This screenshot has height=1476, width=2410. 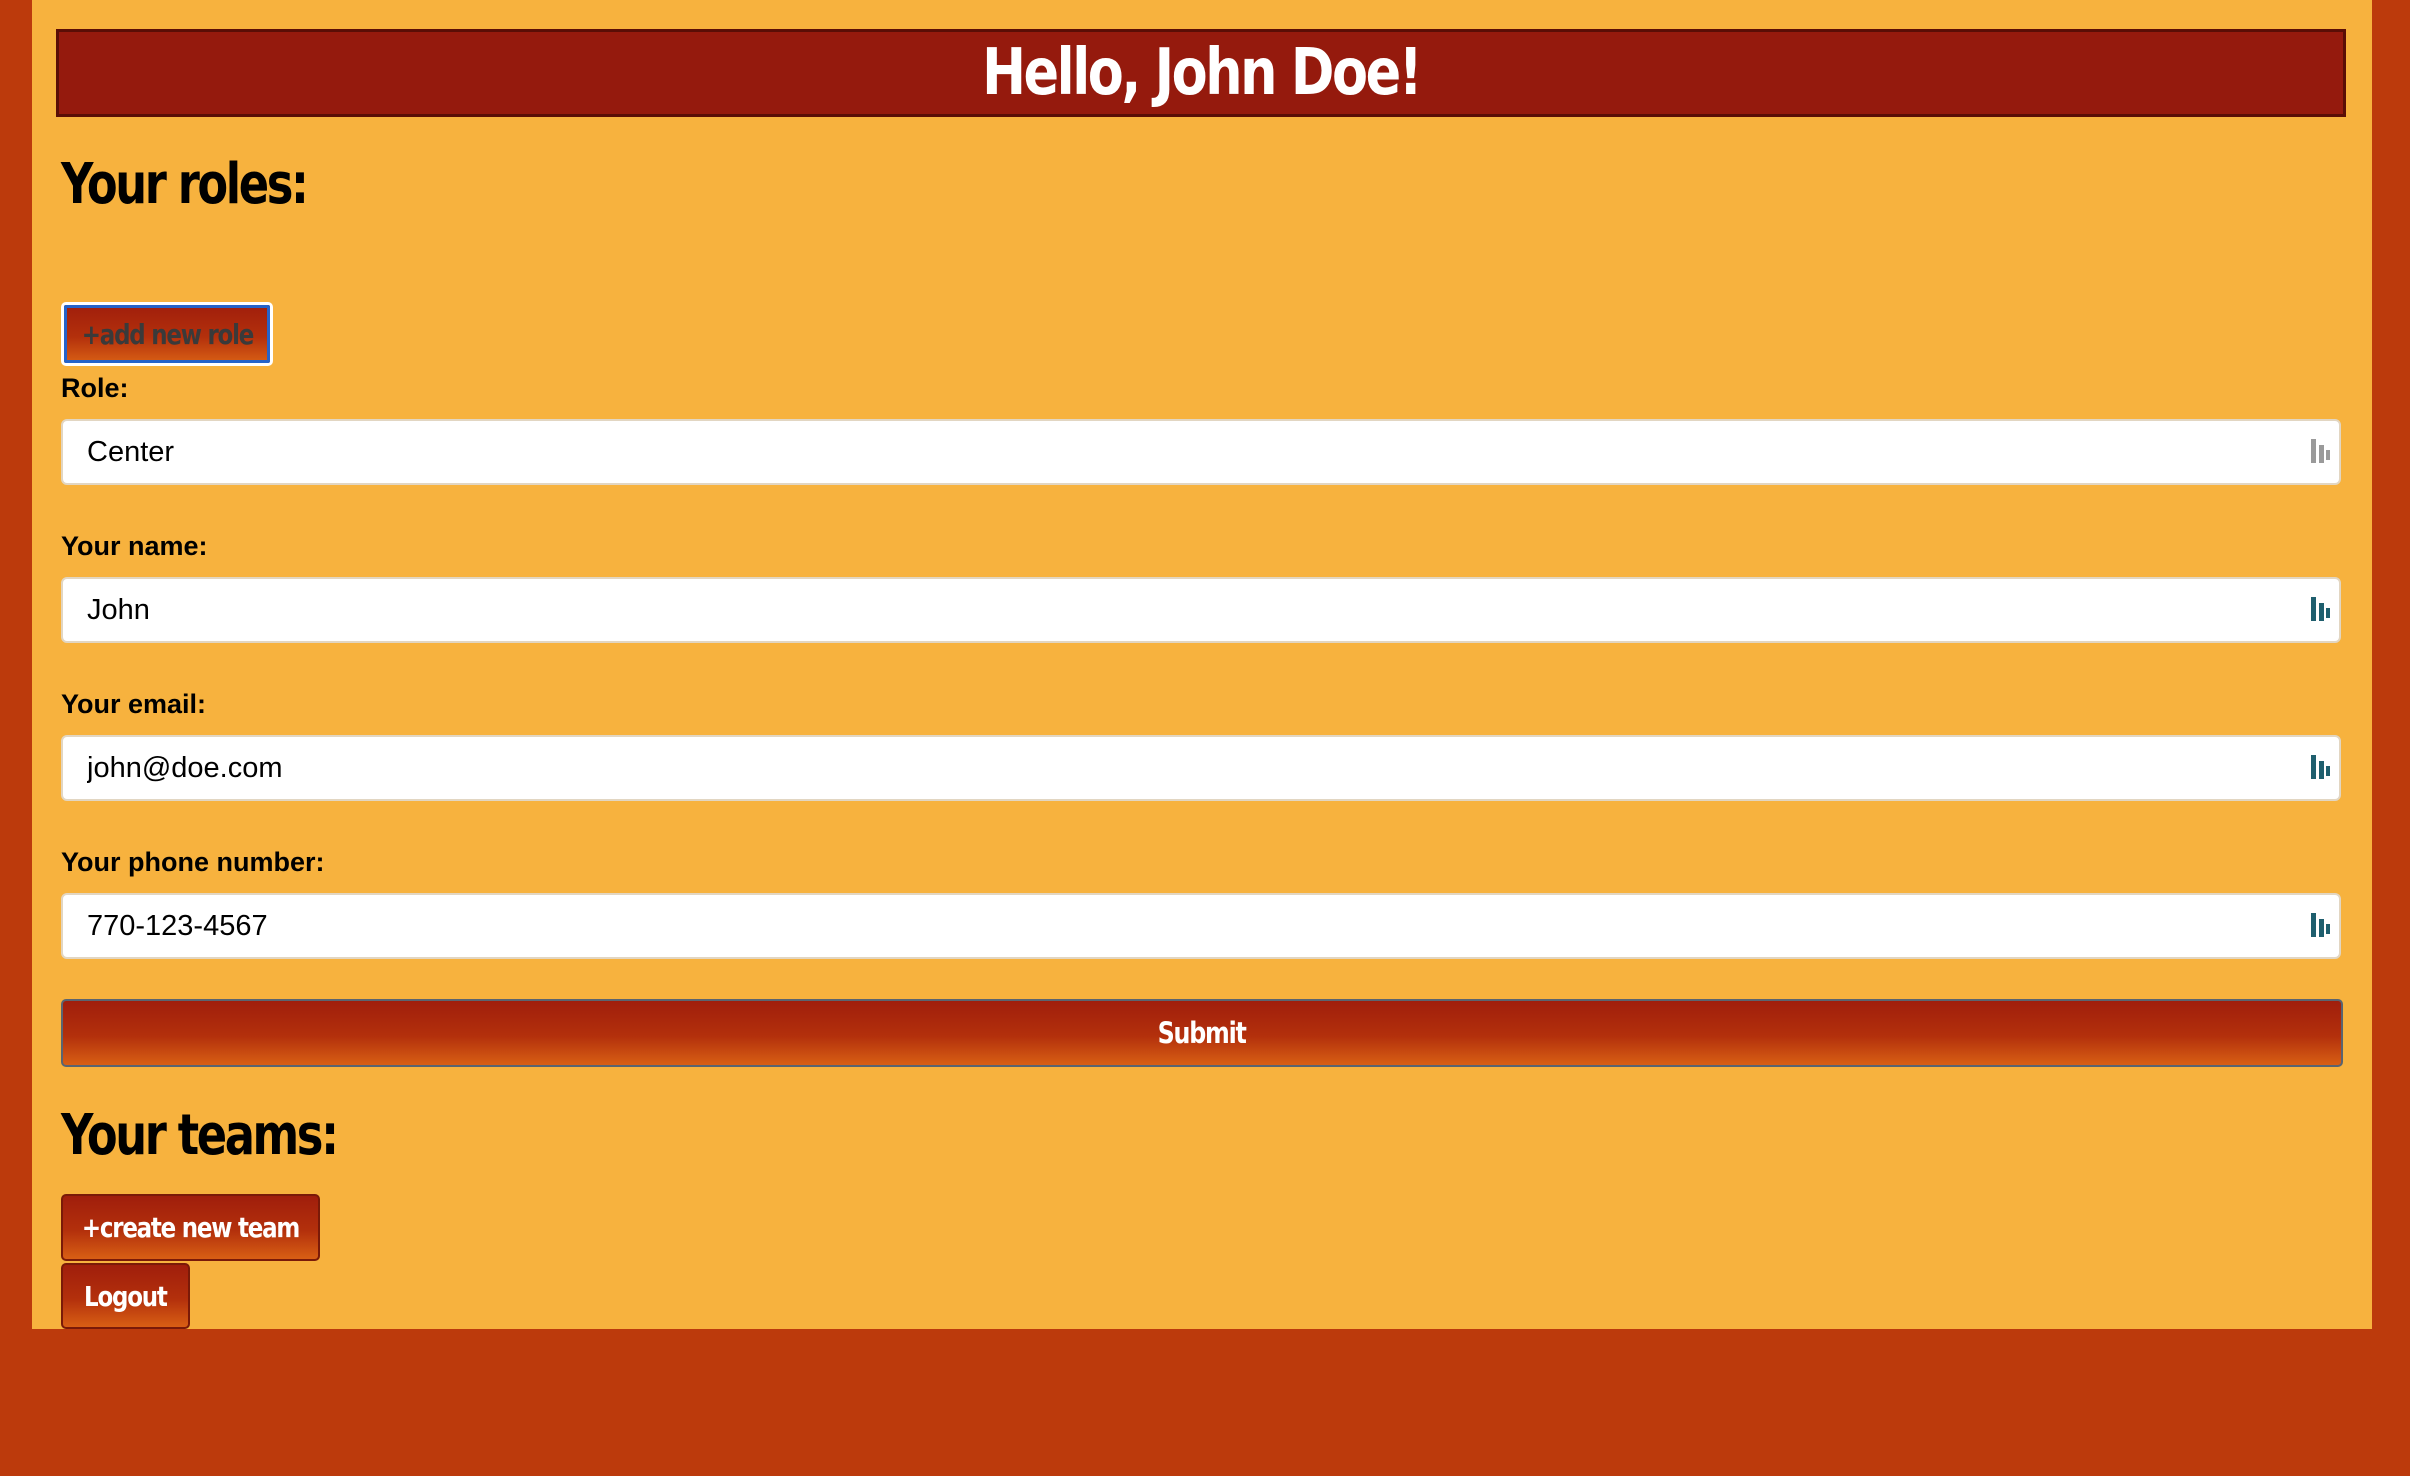 I want to click on greeting-banner: Hello, John Doe!, so click(x=1201, y=73).